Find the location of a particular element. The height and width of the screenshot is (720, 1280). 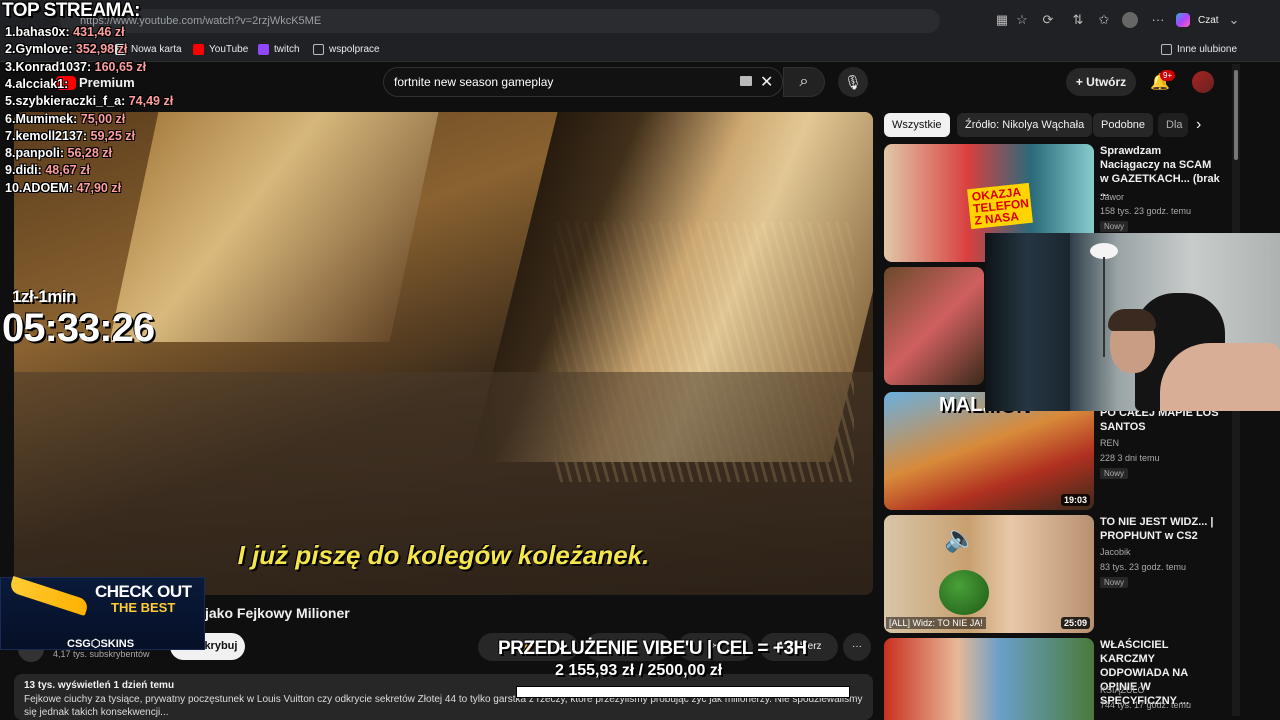

donor-rank: 2. is located at coordinates (10, 49).